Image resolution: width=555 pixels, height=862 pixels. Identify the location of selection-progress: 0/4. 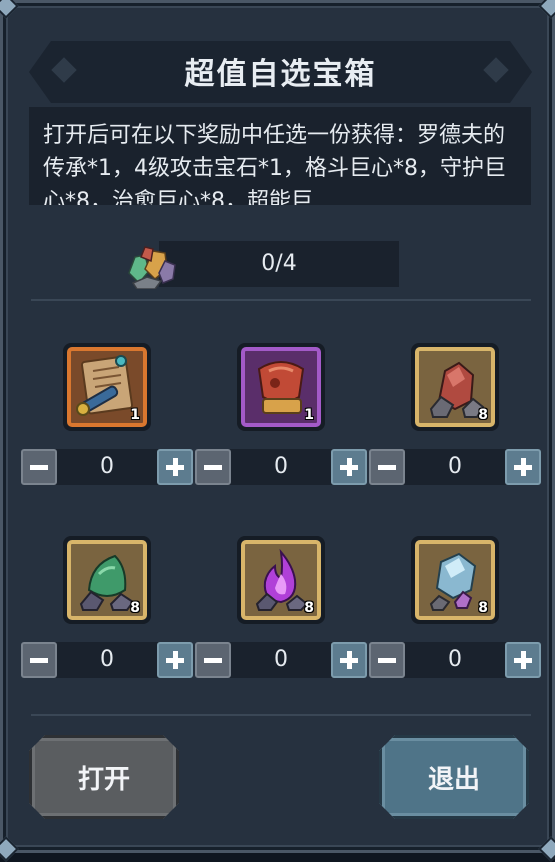
(263, 265).